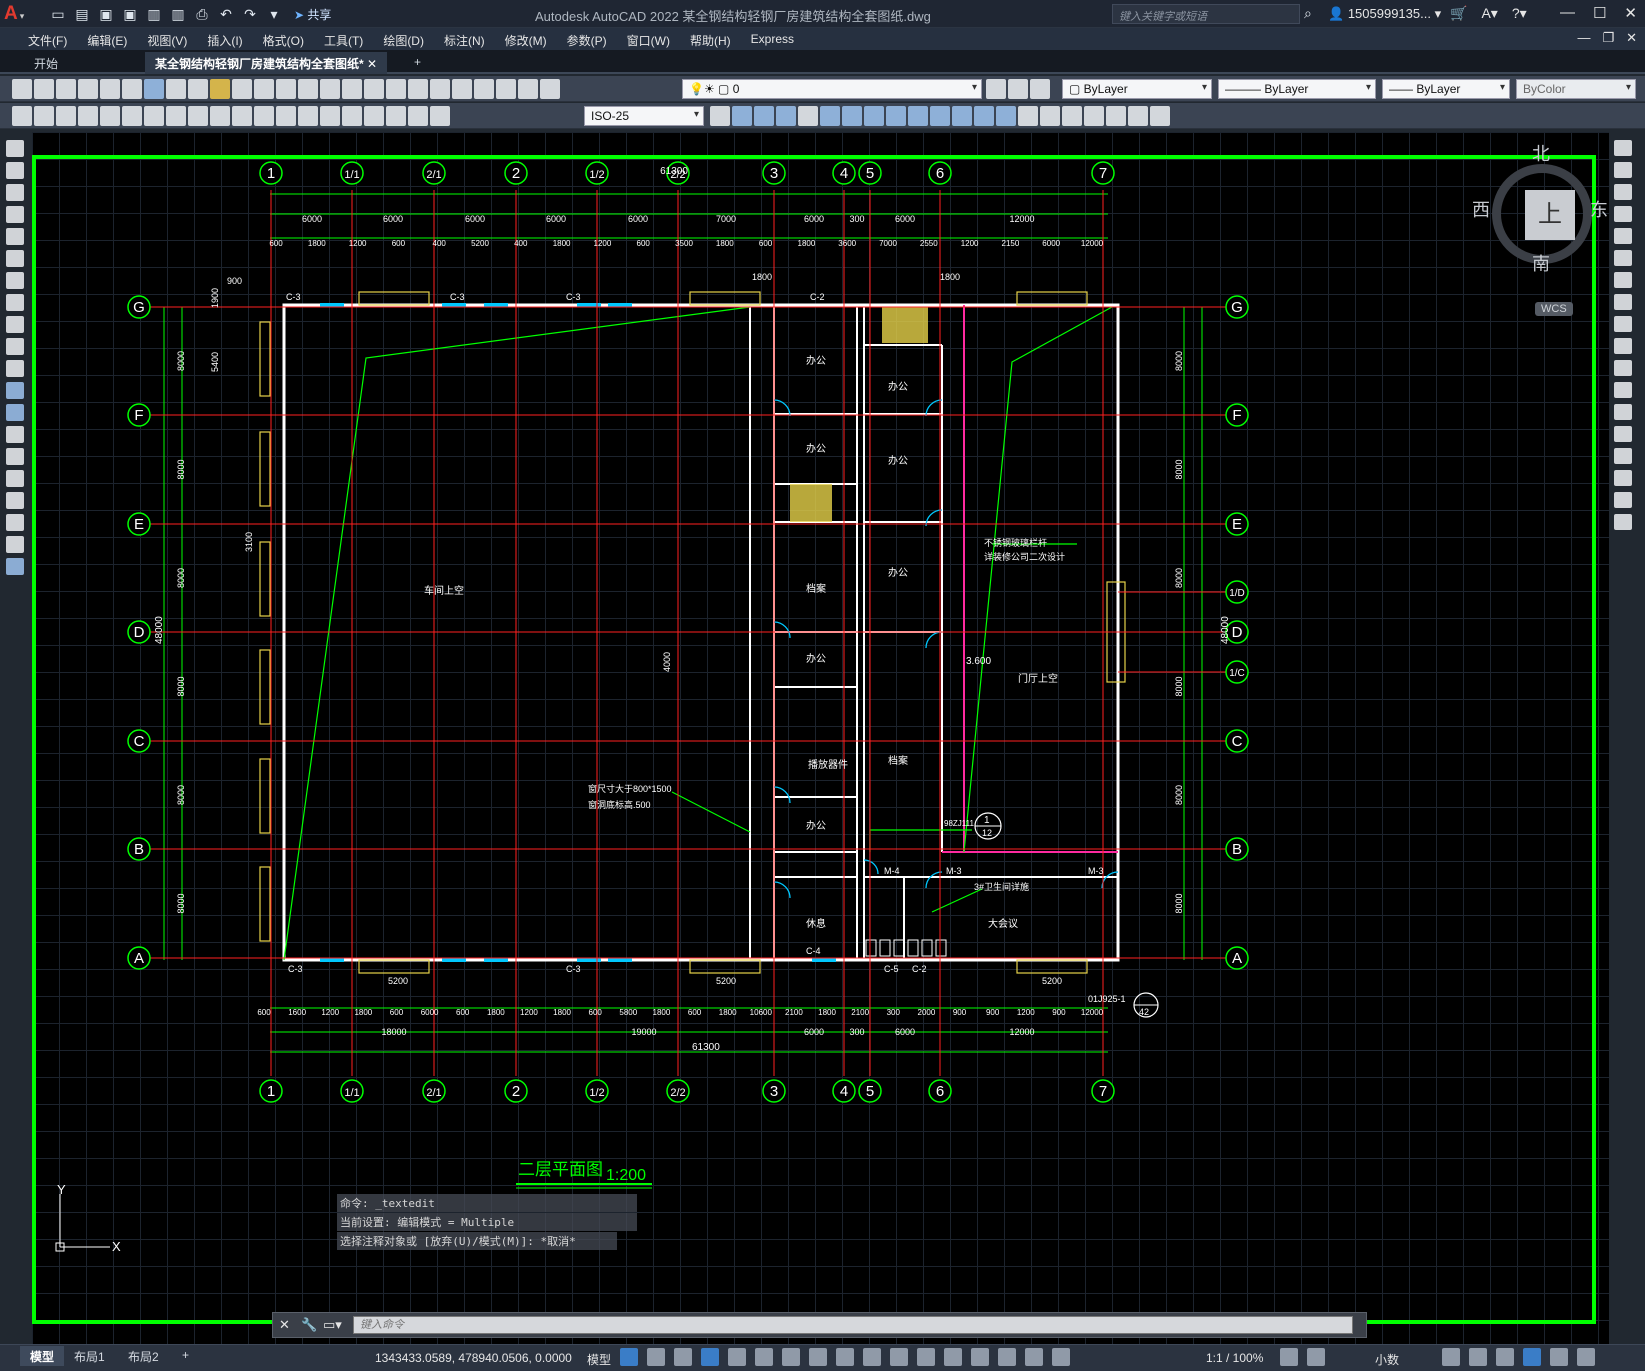  Describe the element at coordinates (58, 14) in the screenshot. I see `new-icon: ▭` at that location.